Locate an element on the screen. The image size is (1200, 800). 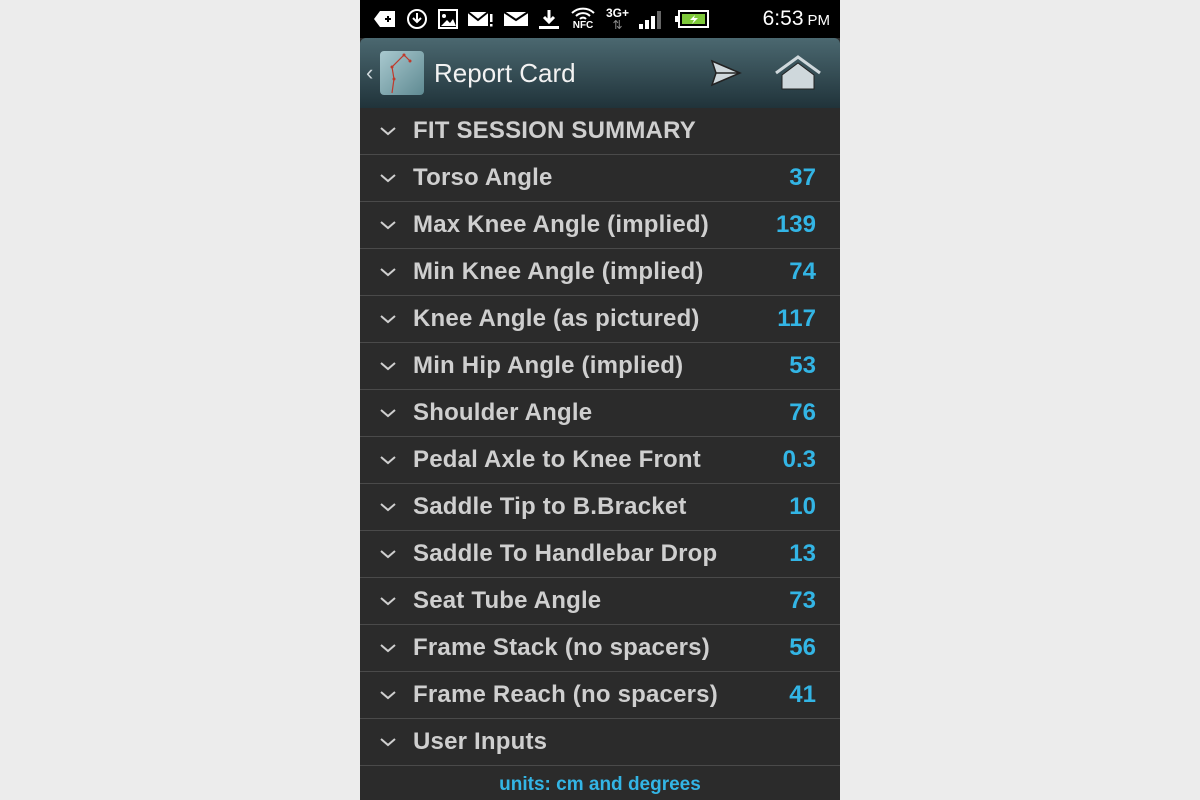
page-title: Report Card is located at coordinates (505, 72).